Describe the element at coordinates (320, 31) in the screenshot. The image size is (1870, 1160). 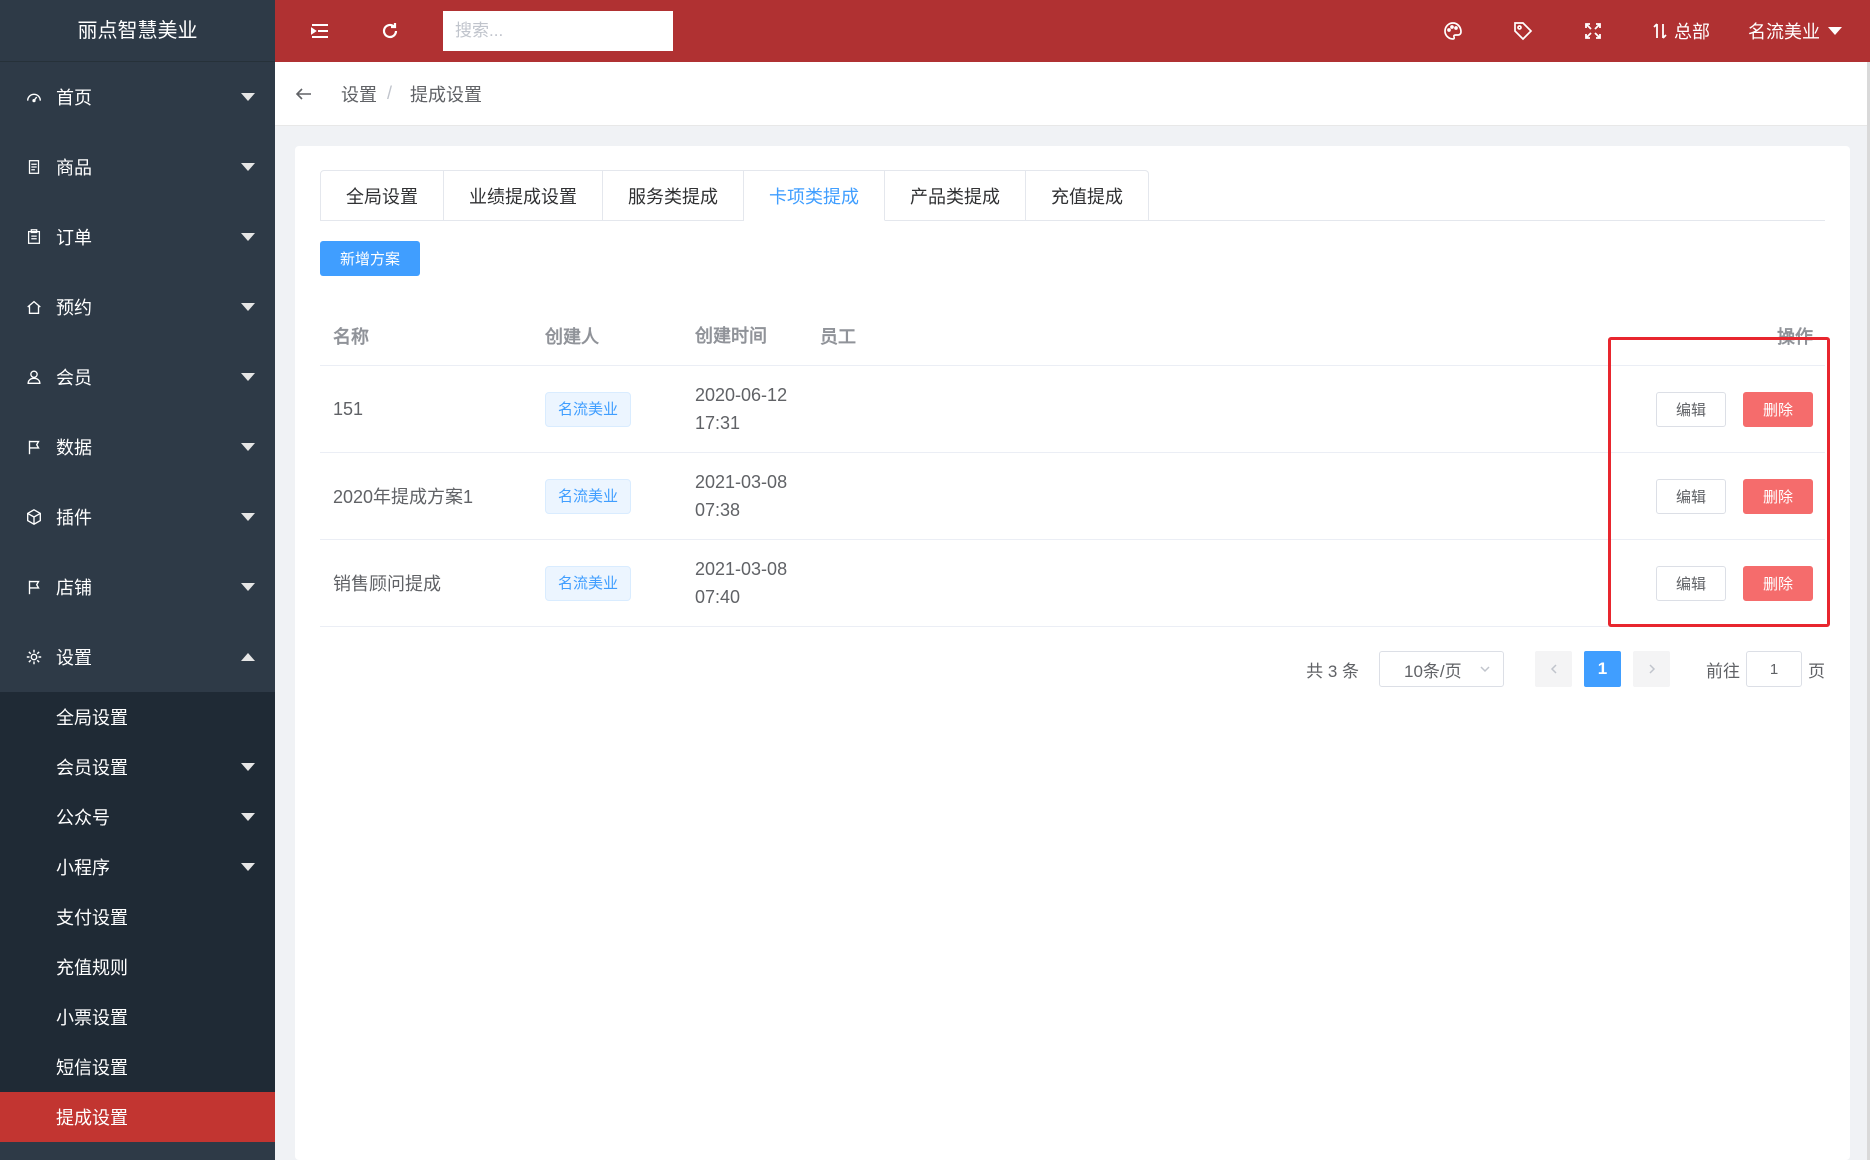
I see `menu-toggle-button` at that location.